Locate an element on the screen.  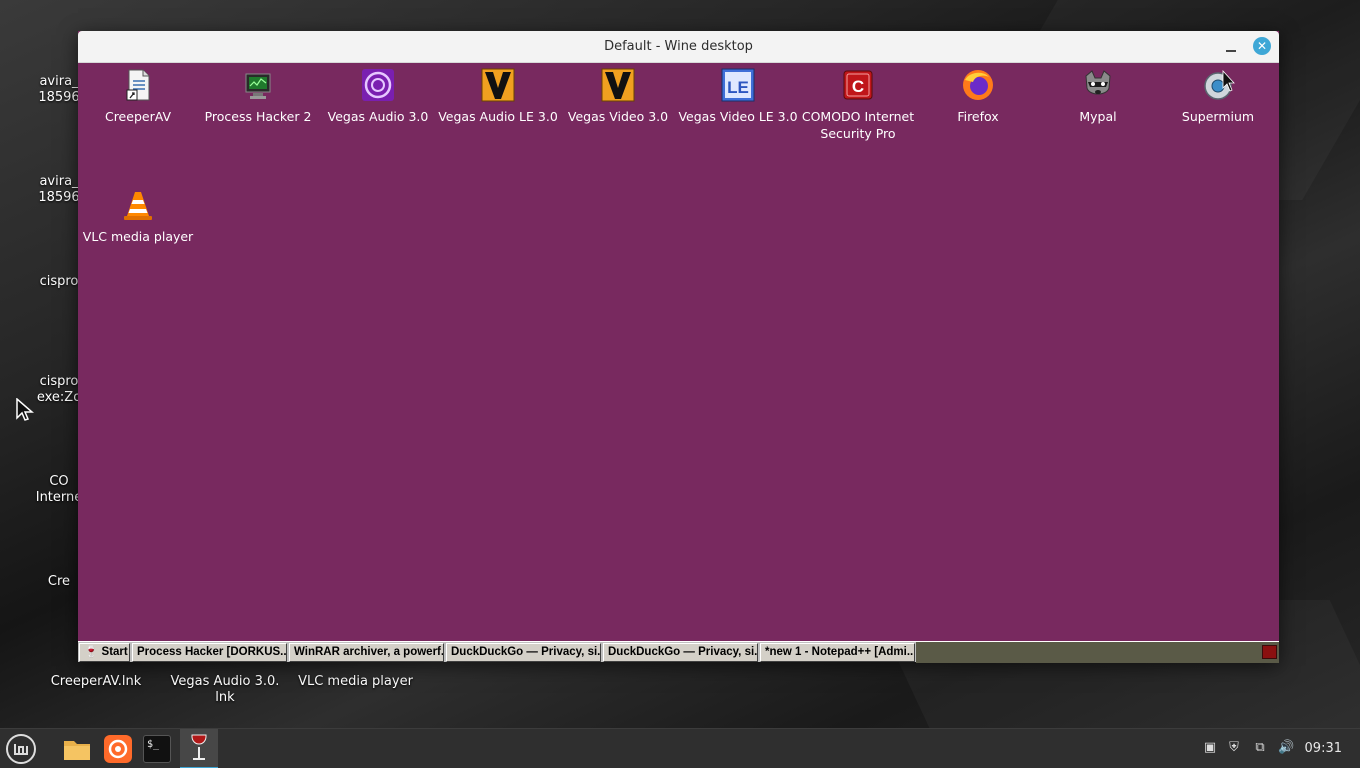
desktop-icon-vlc: VLC media player is located at coordinates (138, 215).